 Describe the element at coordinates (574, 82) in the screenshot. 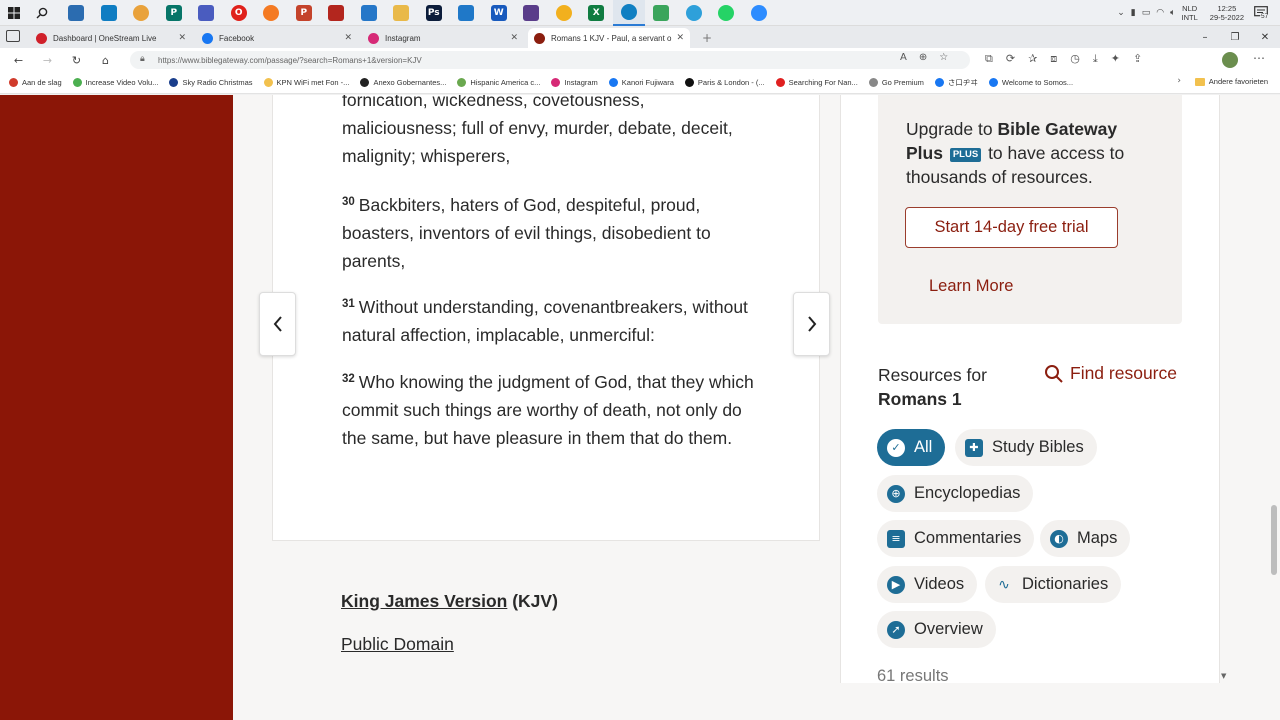

I see `bookmark-item: Instagram` at that location.